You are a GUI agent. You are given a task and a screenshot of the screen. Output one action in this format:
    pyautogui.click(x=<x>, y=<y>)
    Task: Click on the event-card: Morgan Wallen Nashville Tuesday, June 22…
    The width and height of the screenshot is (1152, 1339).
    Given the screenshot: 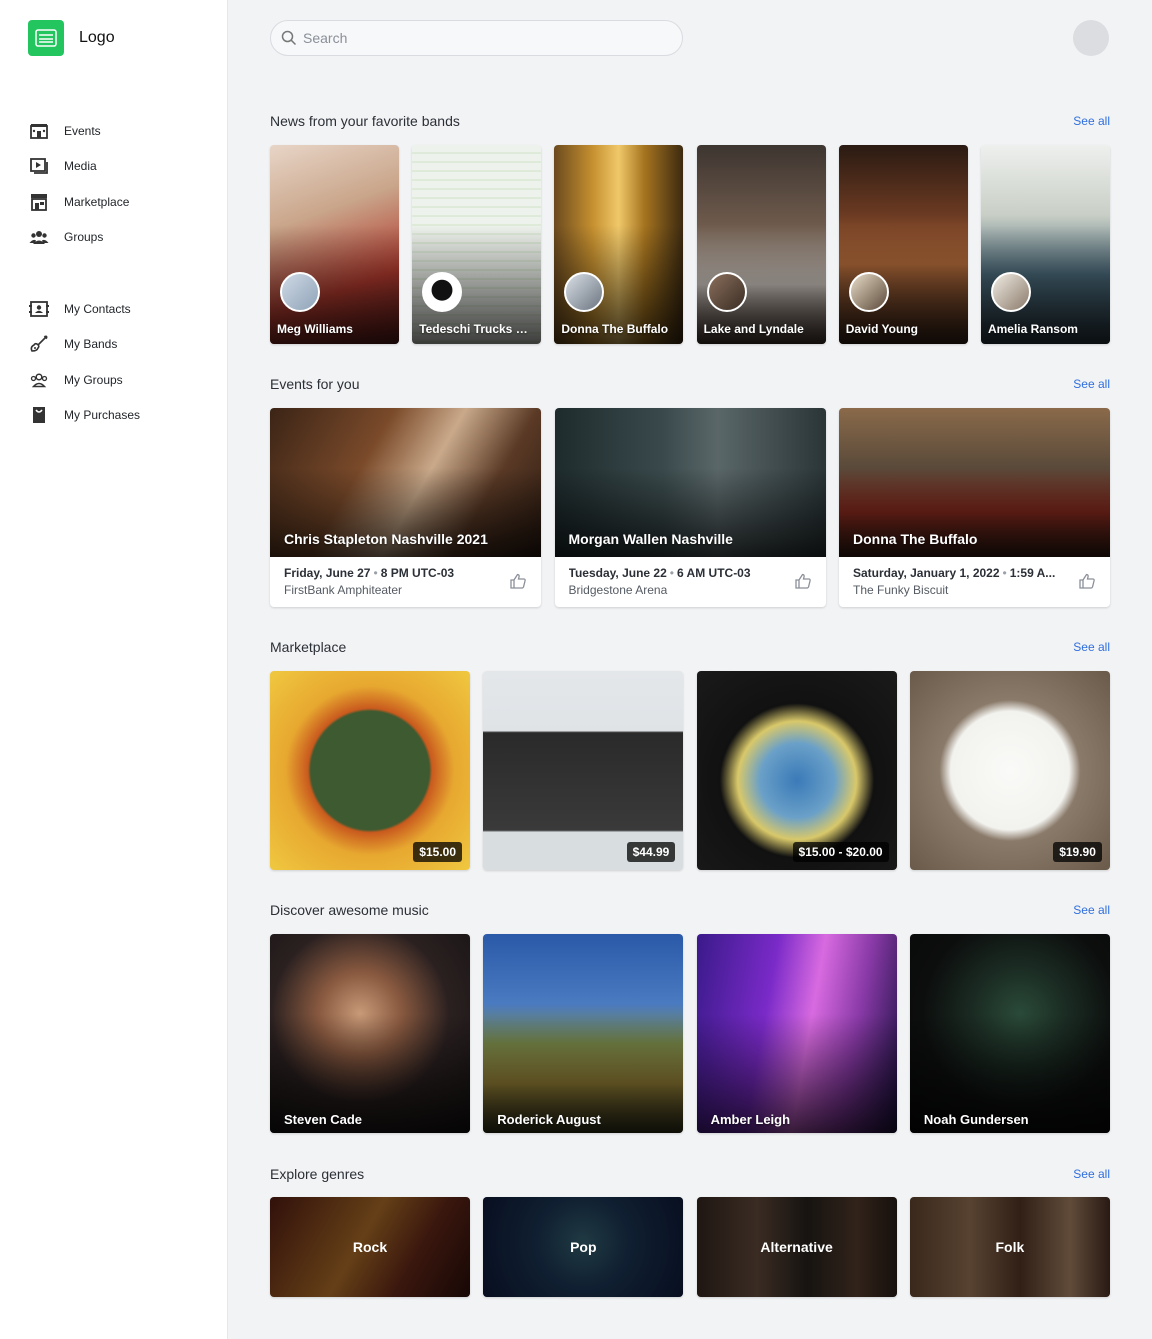 What is the action you would take?
    pyautogui.click(x=690, y=507)
    